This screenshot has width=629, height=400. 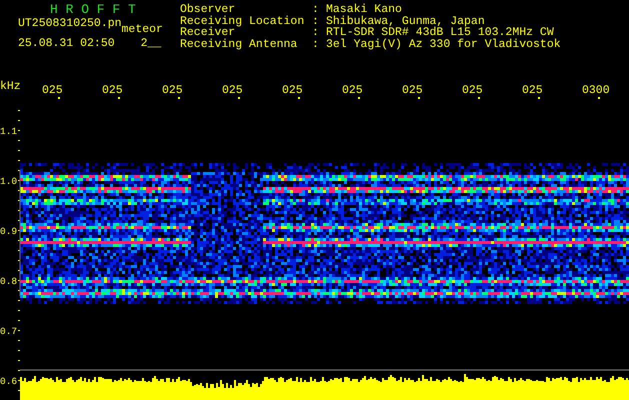 What do you see at coordinates (208, 33) in the screenshot?
I see `info-label: Receiver` at bounding box center [208, 33].